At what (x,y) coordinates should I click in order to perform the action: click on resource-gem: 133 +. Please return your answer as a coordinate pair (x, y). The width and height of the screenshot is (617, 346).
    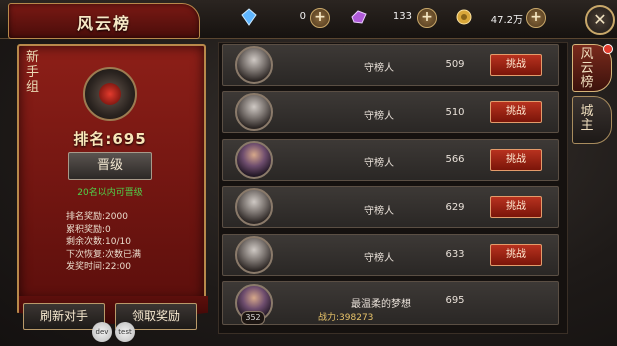
    Looking at the image, I should click on (395, 18).